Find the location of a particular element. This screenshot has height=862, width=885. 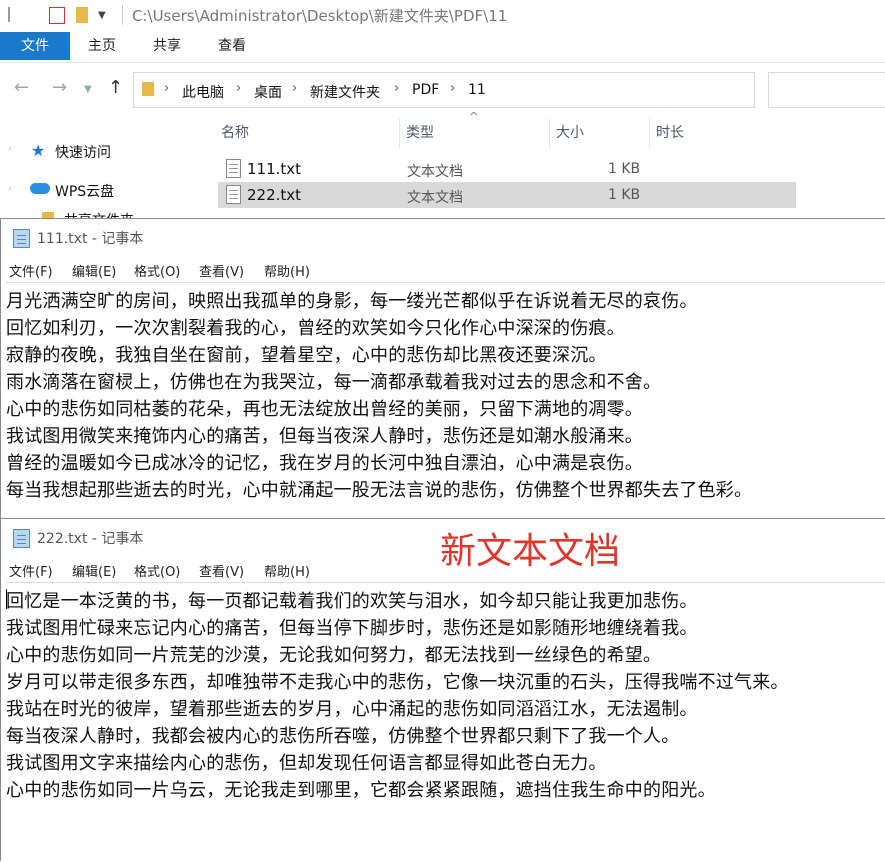

breadcrumb-this-pc: 此电脑 is located at coordinates (203, 92).